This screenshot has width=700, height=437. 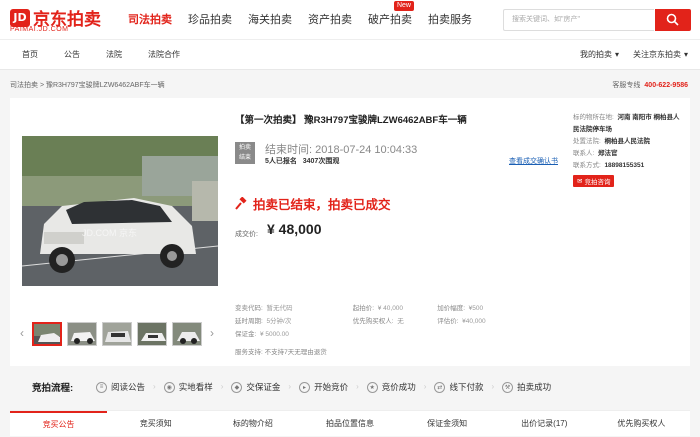 I want to click on sub-nav: 首页 公告 法院 法院合作 我的拍卖 ▾ 关注京东拍卖 ▾, so click(x=350, y=55).